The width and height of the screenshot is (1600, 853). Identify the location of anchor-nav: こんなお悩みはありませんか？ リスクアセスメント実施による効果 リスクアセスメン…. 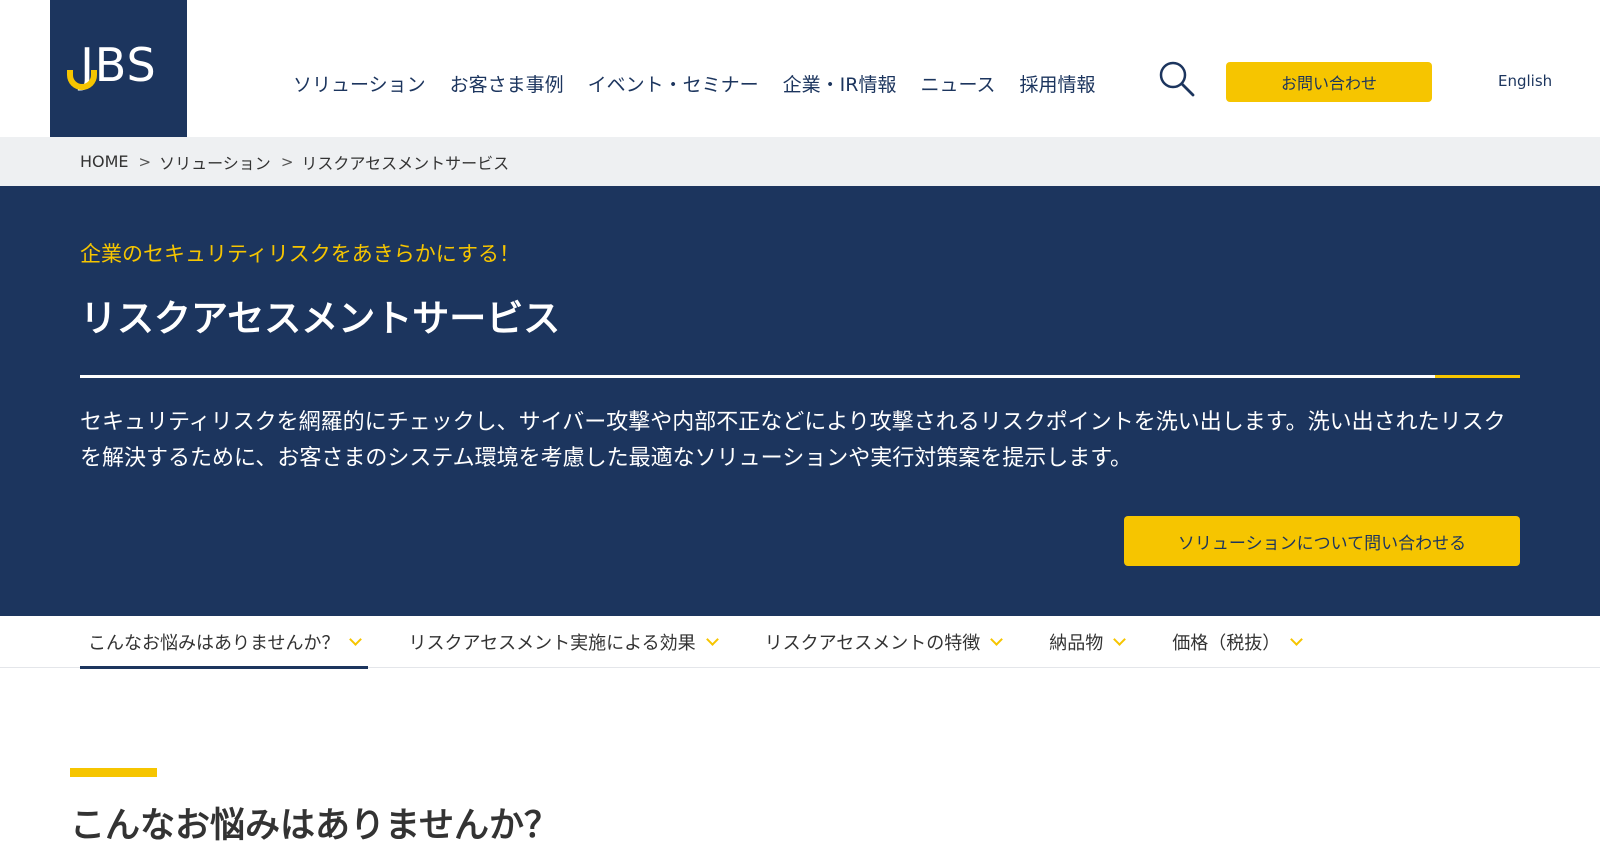
(800, 642).